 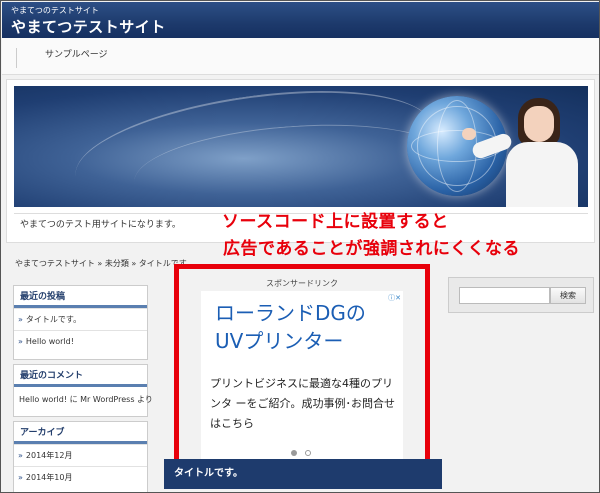 What do you see at coordinates (80, 433) in the screenshot?
I see `widget-title: アーカイブ` at bounding box center [80, 433].